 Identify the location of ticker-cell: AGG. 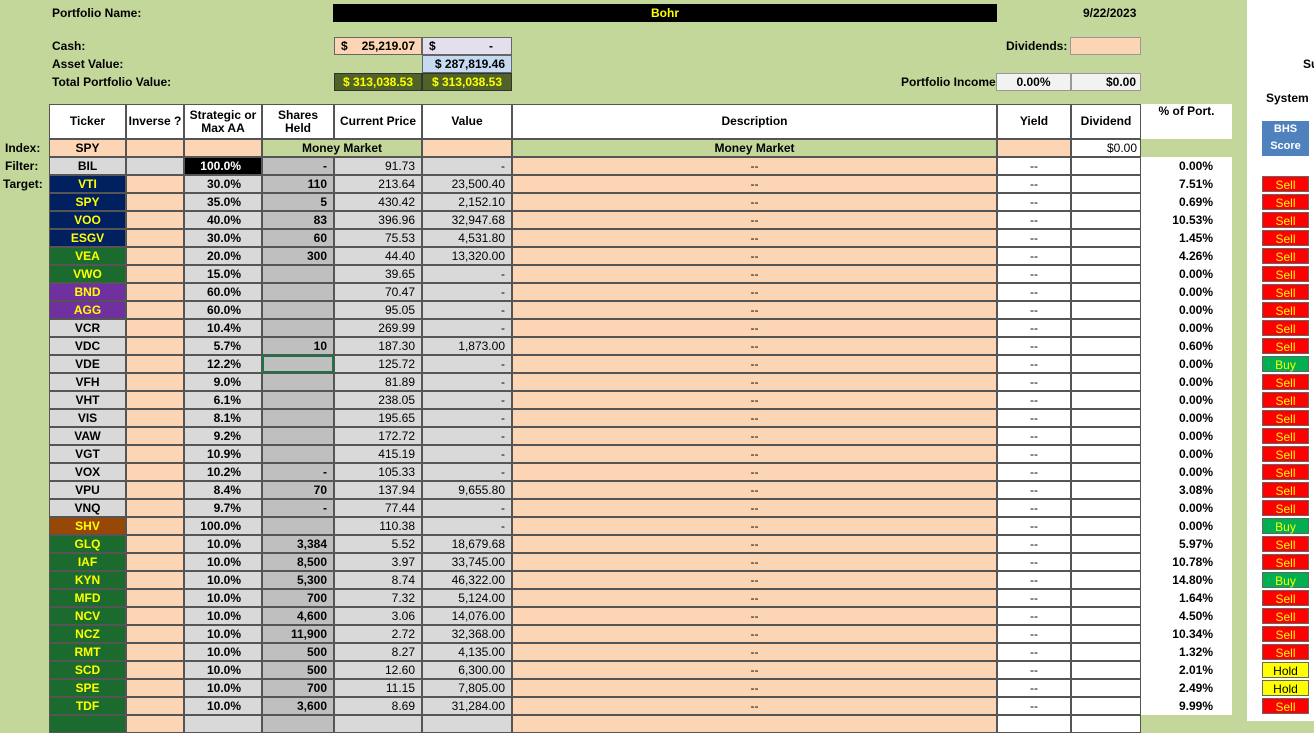
(87, 310).